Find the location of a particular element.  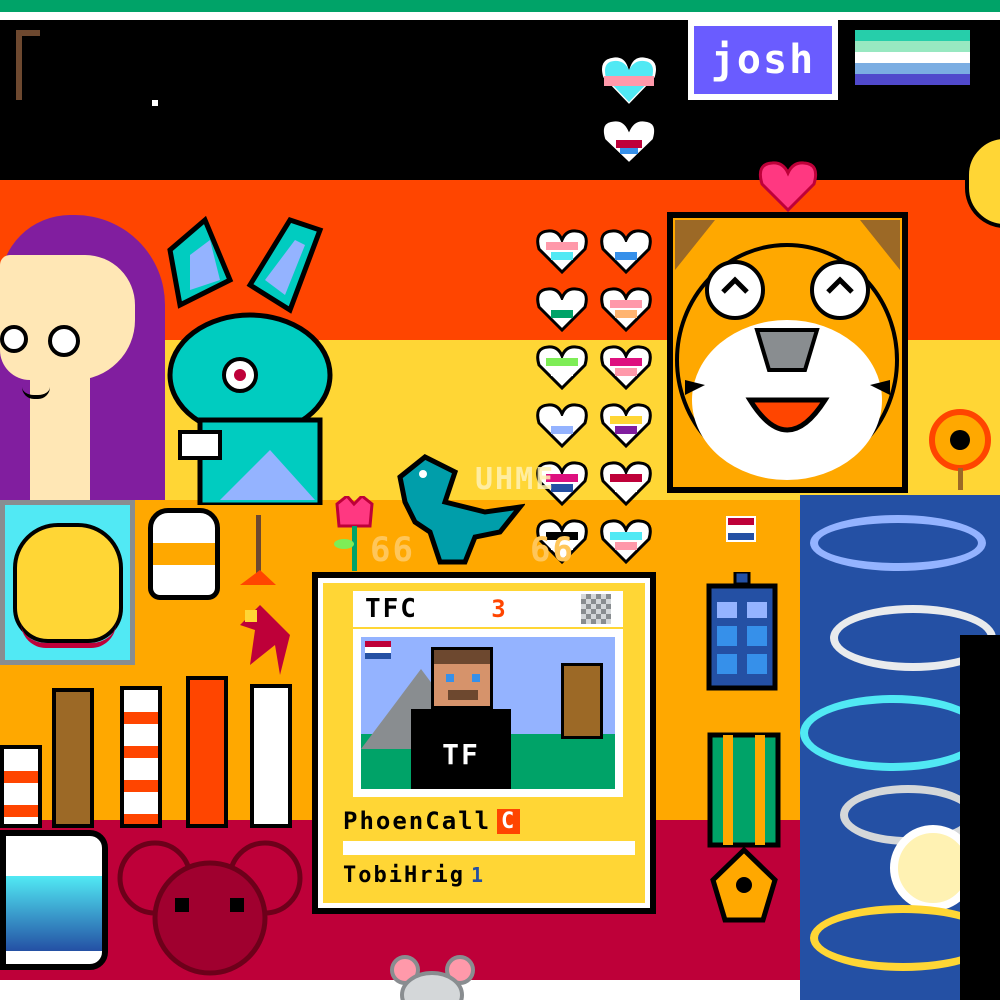

dark-cypress is located at coordinates (980, 817).